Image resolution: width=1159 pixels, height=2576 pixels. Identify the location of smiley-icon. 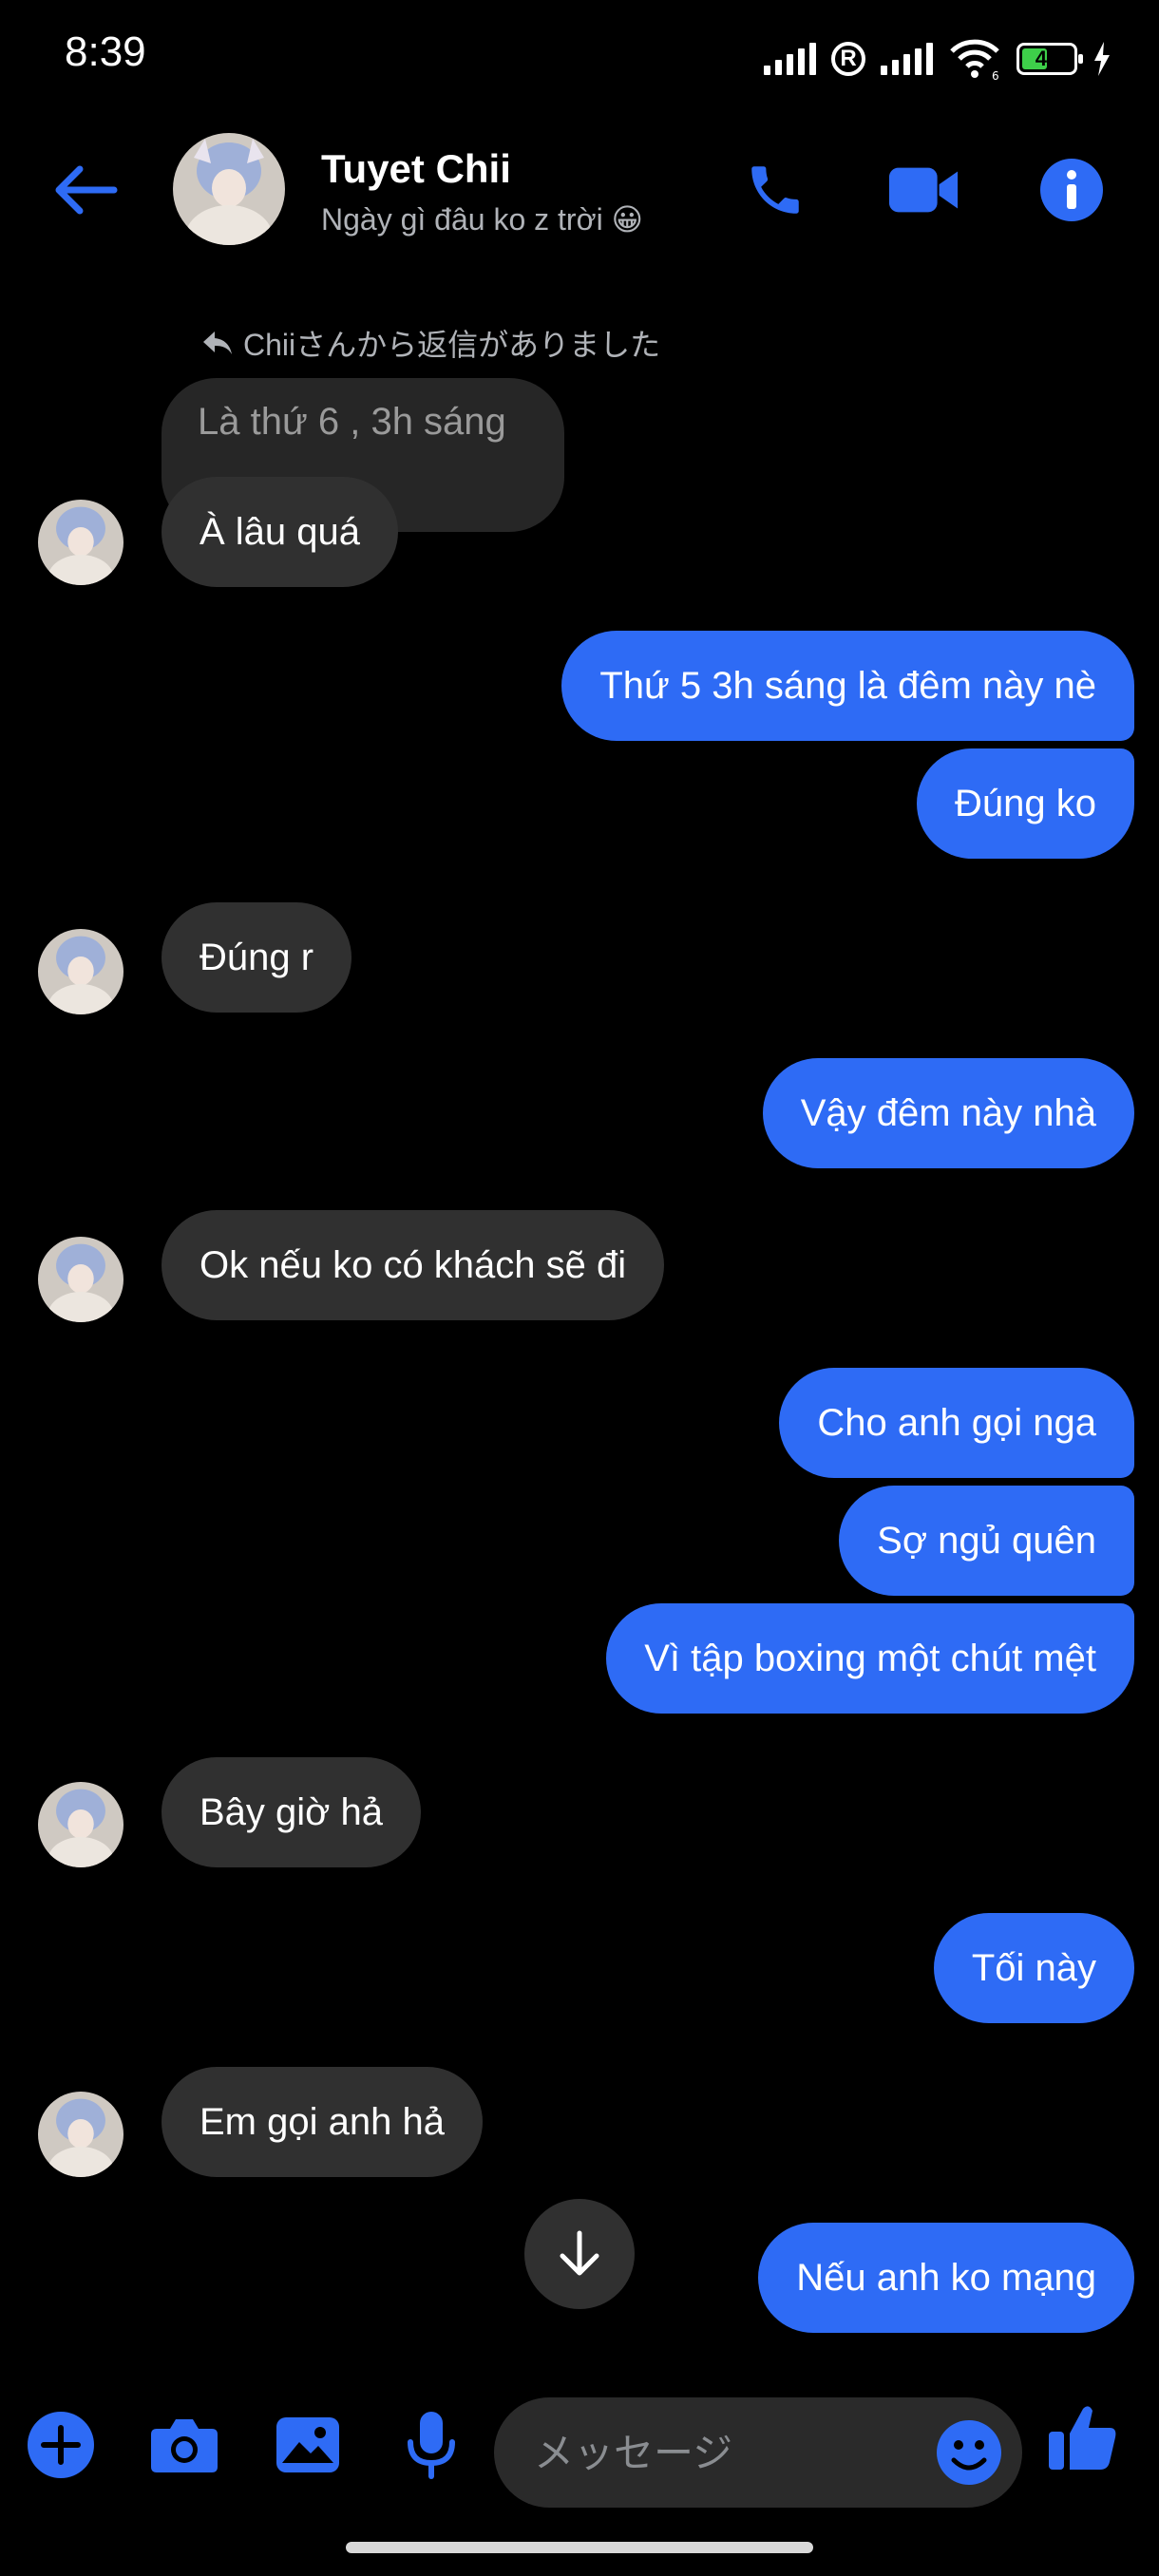
(969, 2452).